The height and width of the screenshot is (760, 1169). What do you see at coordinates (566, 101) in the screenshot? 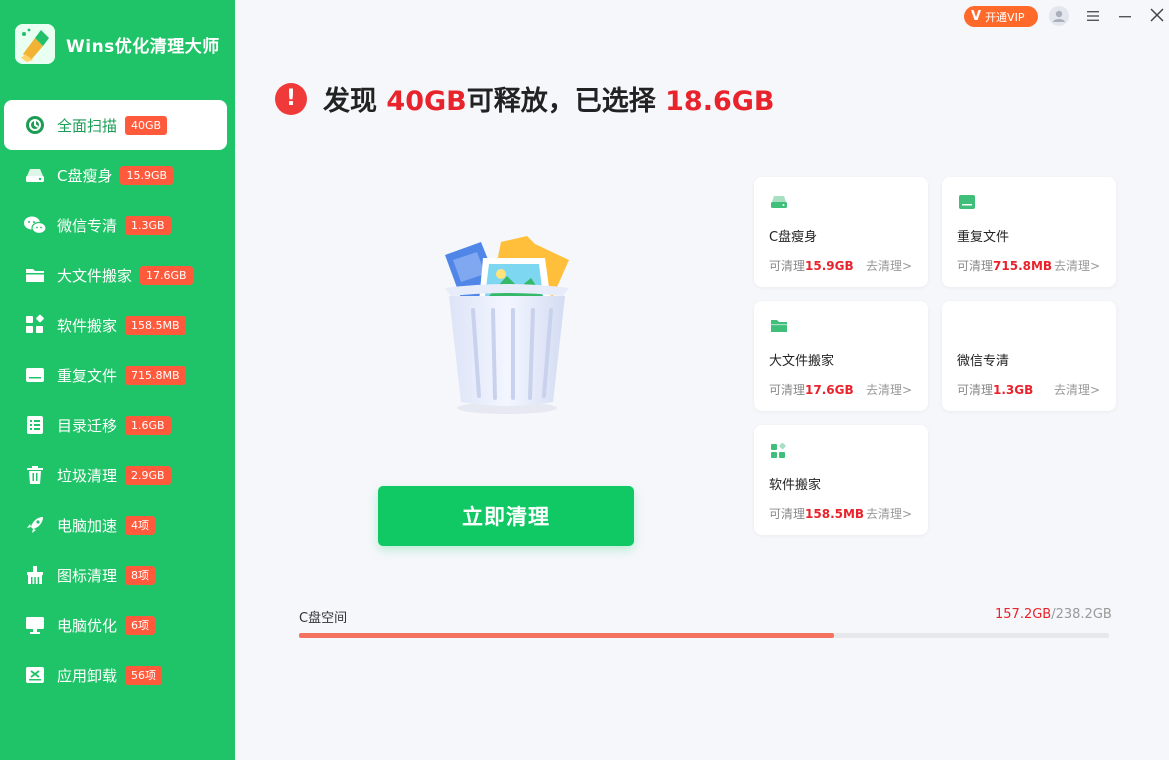
I see `headline-middle: 可释放，已选择` at bounding box center [566, 101].